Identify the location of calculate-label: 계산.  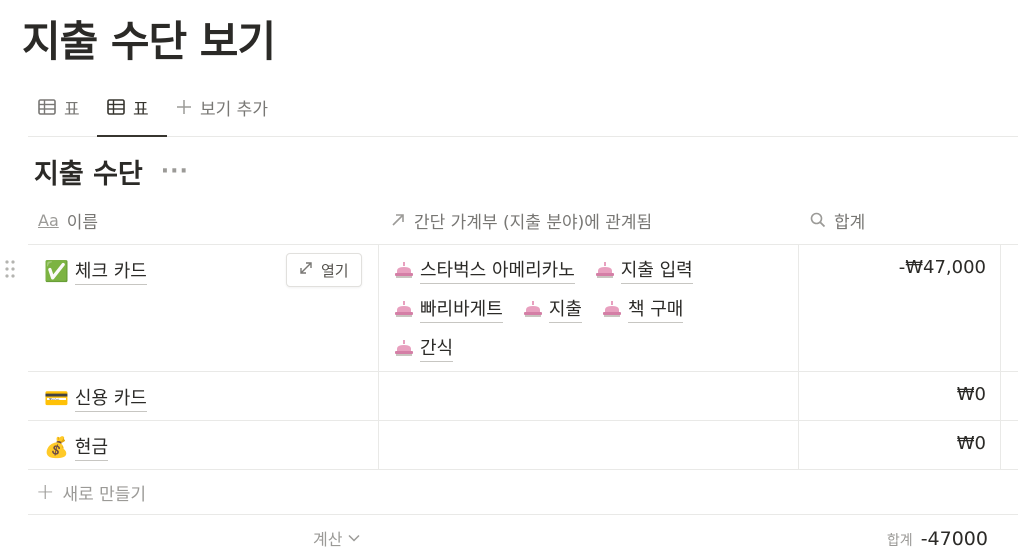
(328, 539).